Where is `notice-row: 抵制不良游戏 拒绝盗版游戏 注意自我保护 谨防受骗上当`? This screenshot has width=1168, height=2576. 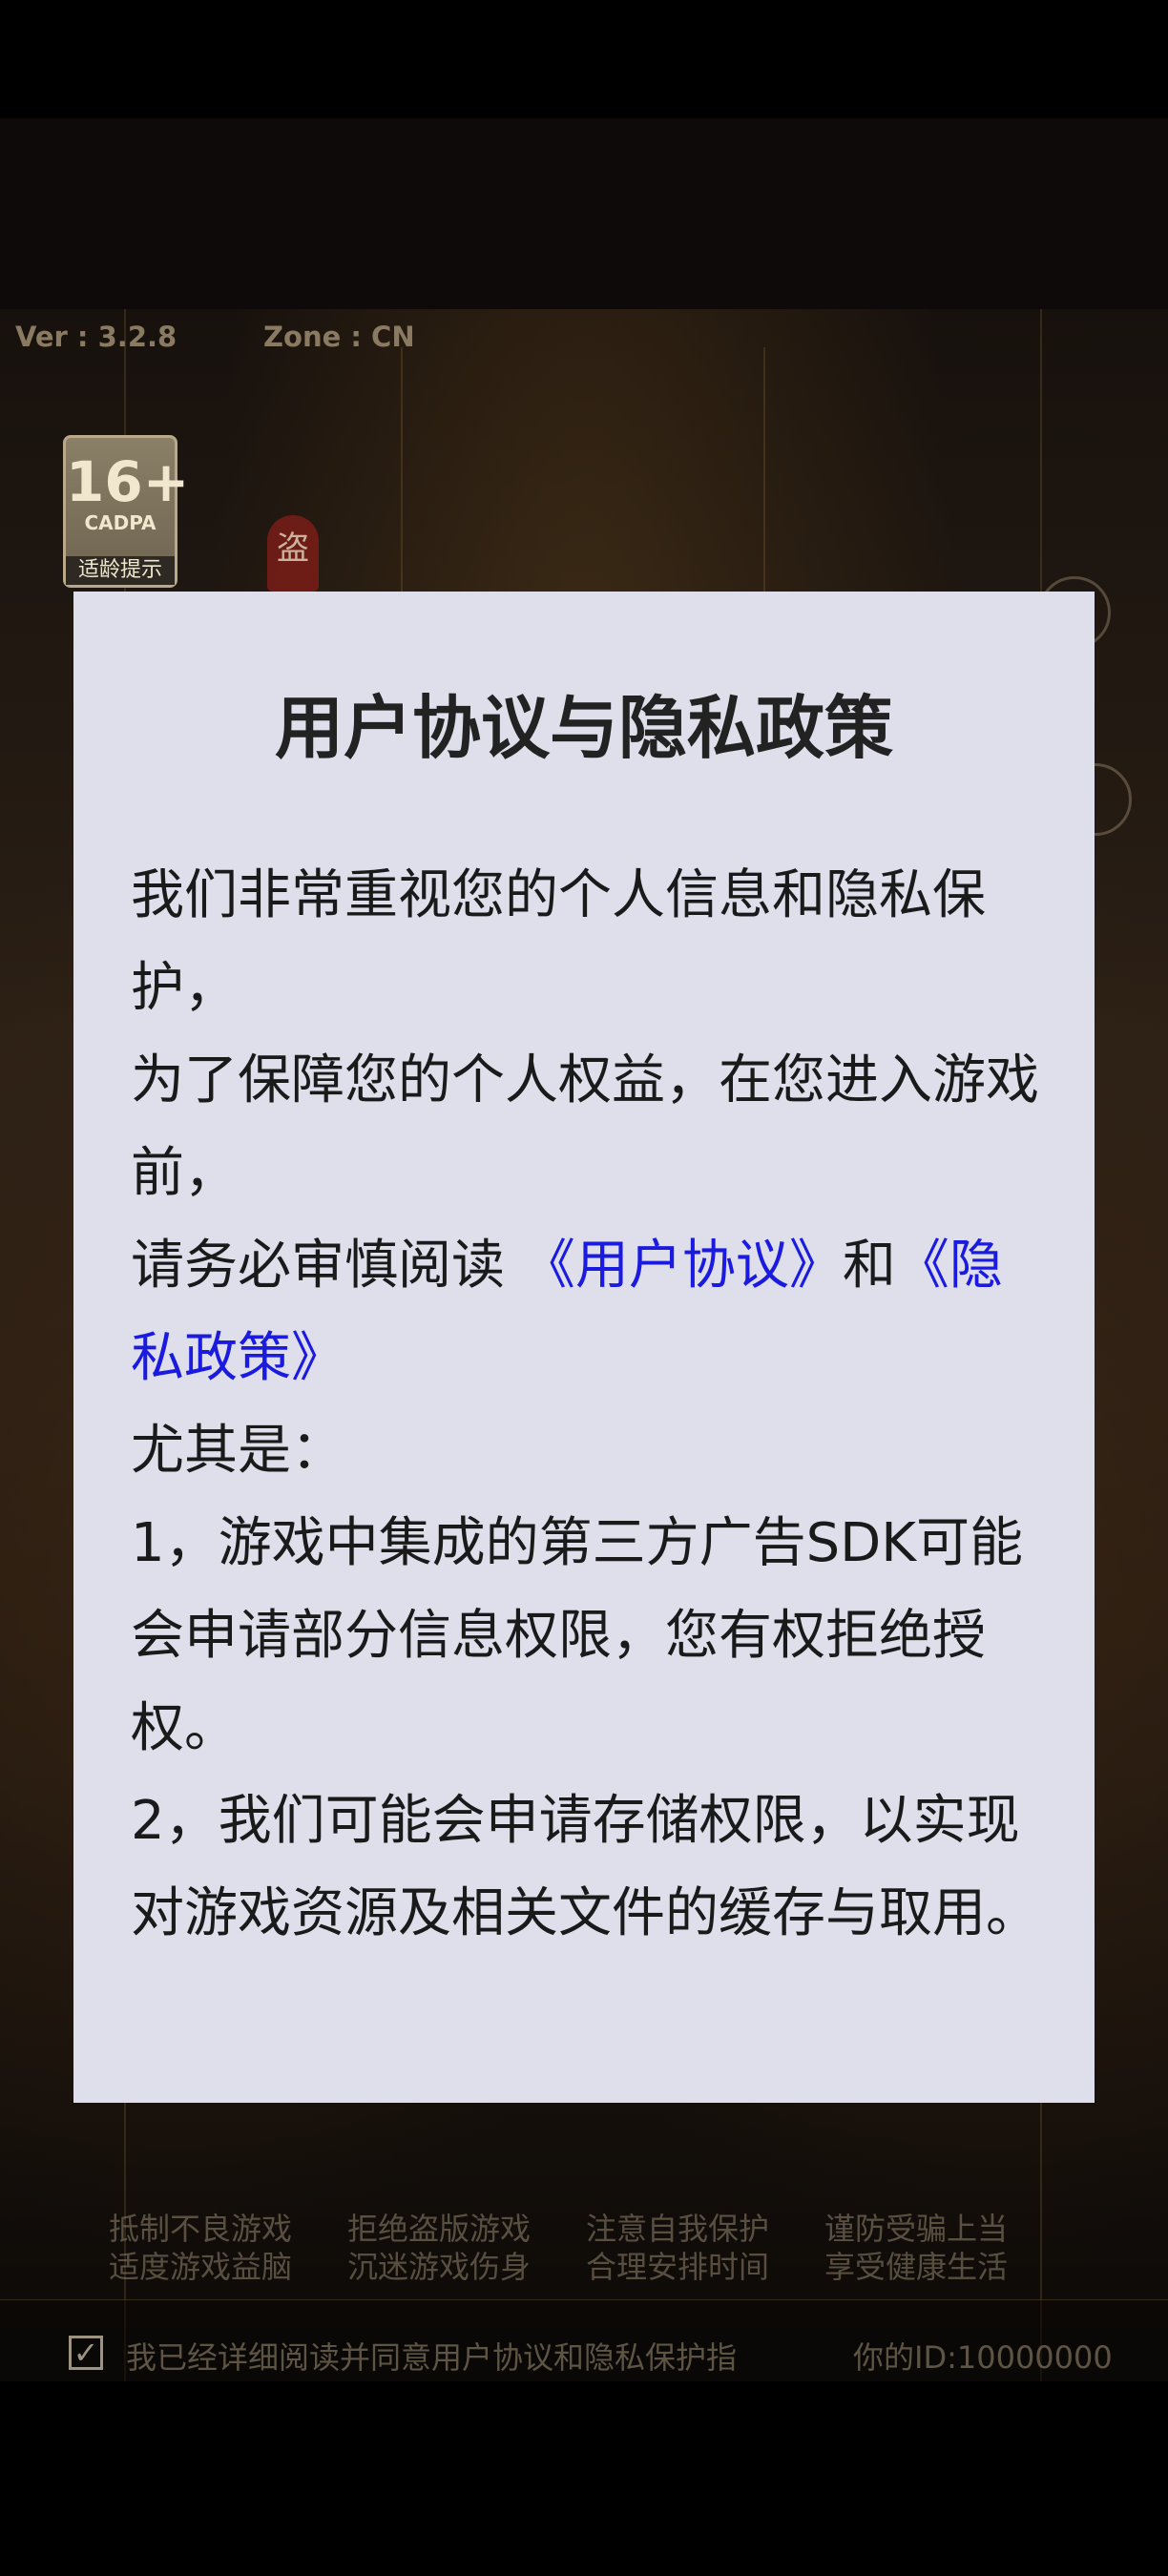 notice-row: 抵制不良游戏 拒绝盗版游戏 注意自我保护 谨防受骗上当 is located at coordinates (586, 2229).